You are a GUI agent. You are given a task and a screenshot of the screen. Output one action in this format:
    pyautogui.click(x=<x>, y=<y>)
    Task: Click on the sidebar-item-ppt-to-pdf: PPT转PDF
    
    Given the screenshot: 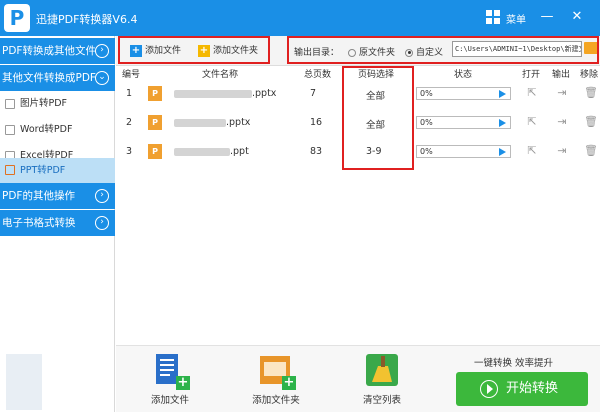 What is the action you would take?
    pyautogui.click(x=57, y=171)
    